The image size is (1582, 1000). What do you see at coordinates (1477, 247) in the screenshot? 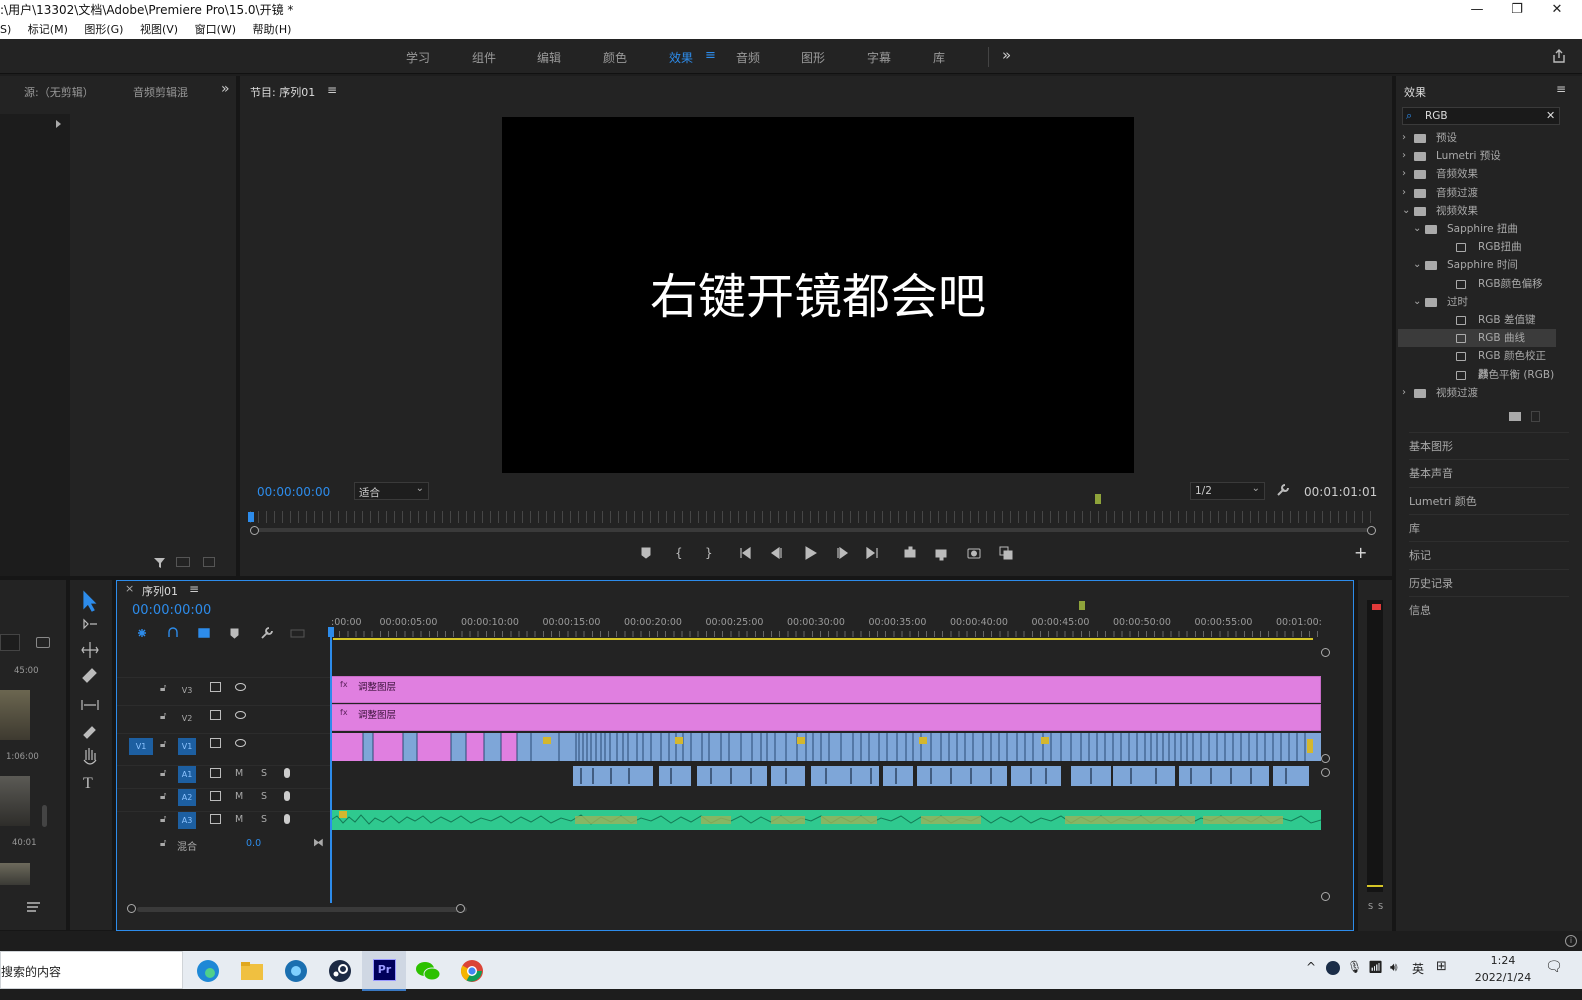
I see `effects-tree-item: RGB扭曲` at bounding box center [1477, 247].